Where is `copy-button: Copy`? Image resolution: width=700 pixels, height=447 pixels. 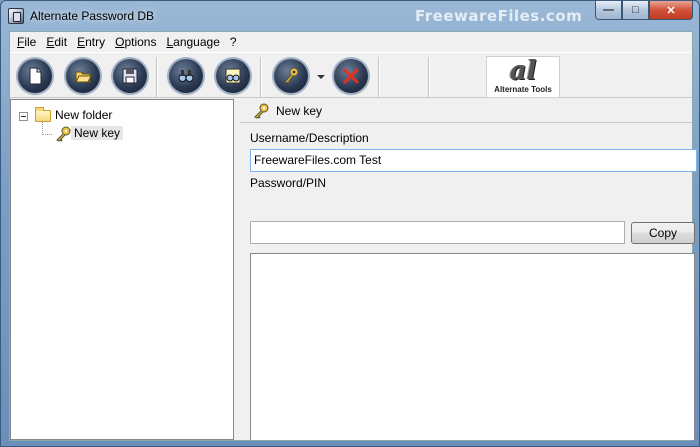 copy-button: Copy is located at coordinates (663, 233).